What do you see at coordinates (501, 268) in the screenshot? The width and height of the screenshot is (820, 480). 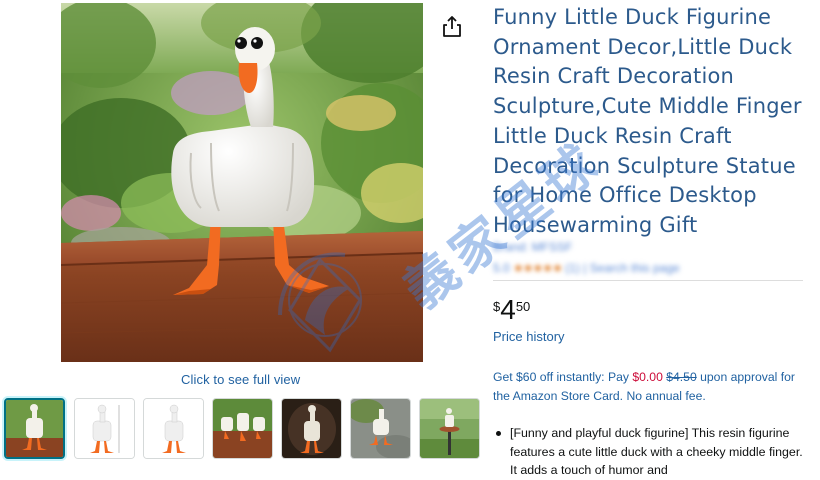 I see `rating-value: 5.0` at bounding box center [501, 268].